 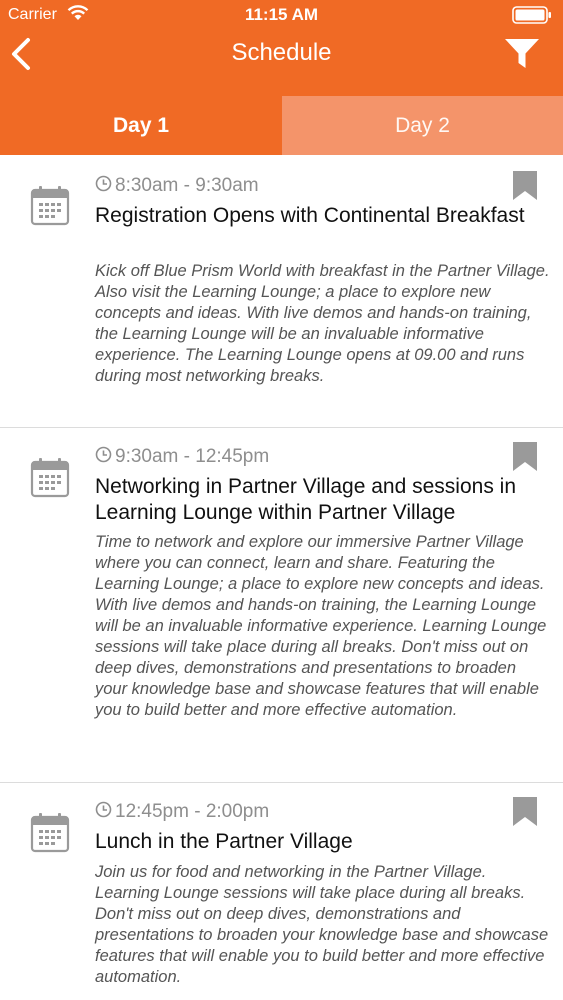 What do you see at coordinates (192, 811) in the screenshot?
I see `session-time-text: 12:45pm - 2:00pm` at bounding box center [192, 811].